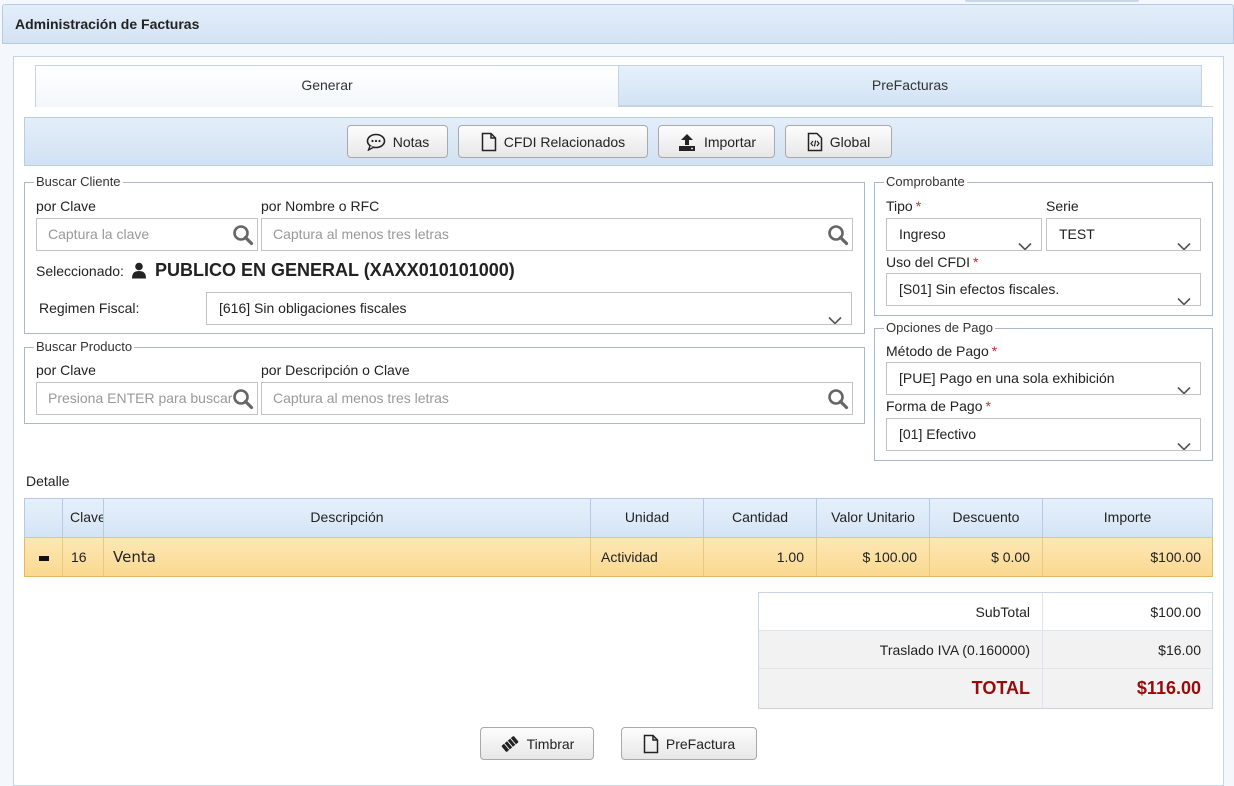  Describe the element at coordinates (925, 182) in the screenshot. I see `comprobante-legend: Comprobante` at that location.